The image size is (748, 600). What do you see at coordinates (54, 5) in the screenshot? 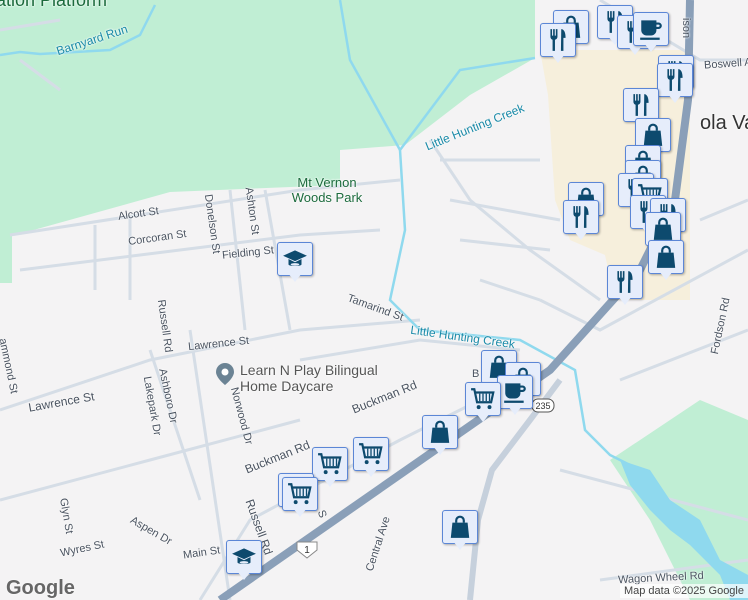
I see `label-platform: ation Platform` at bounding box center [54, 5].